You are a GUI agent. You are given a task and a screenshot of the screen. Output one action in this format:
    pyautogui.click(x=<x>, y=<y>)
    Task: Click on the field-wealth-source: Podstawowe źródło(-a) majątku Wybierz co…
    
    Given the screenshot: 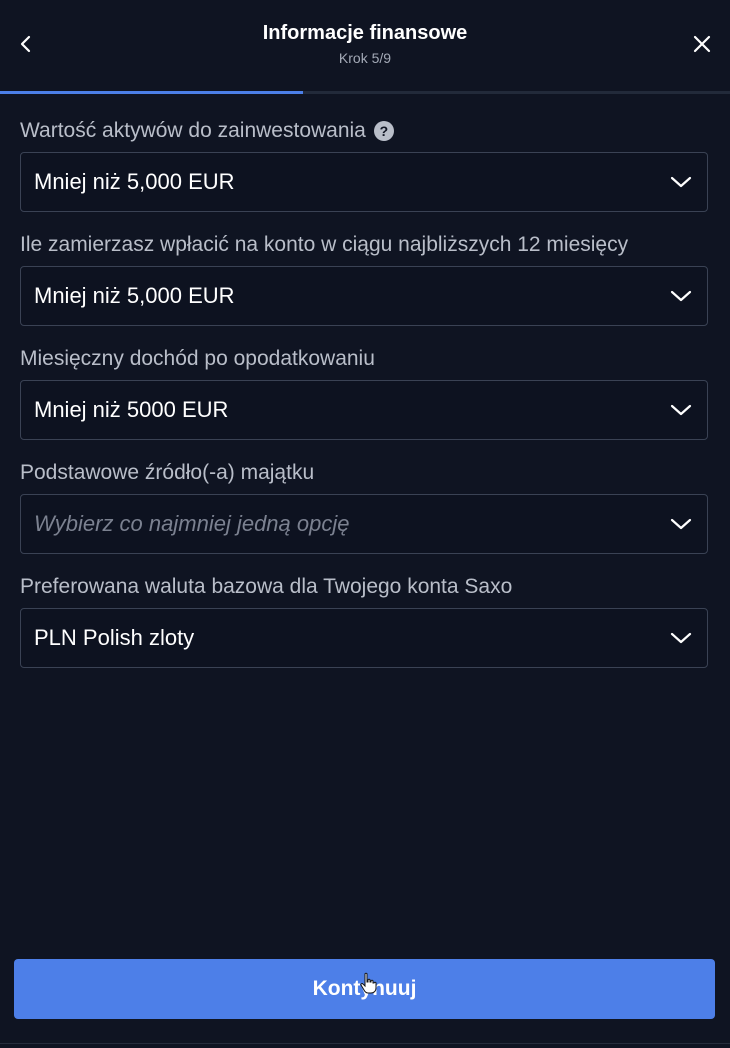 What is the action you would take?
    pyautogui.click(x=364, y=506)
    